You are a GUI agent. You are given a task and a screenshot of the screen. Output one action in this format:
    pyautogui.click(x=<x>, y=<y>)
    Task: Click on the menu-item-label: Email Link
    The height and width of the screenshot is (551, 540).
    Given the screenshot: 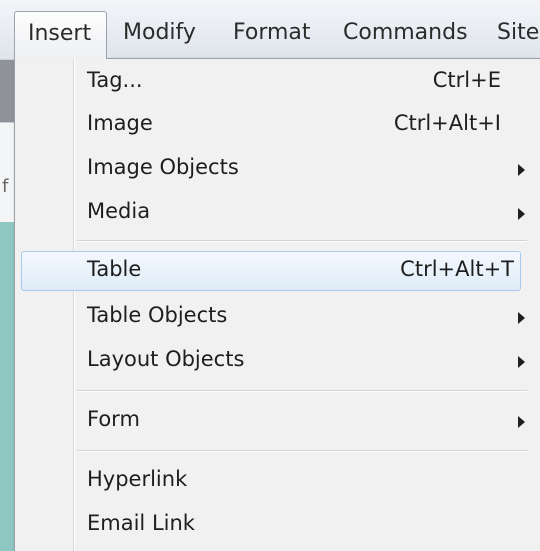 What is the action you would take?
    pyautogui.click(x=141, y=523)
    